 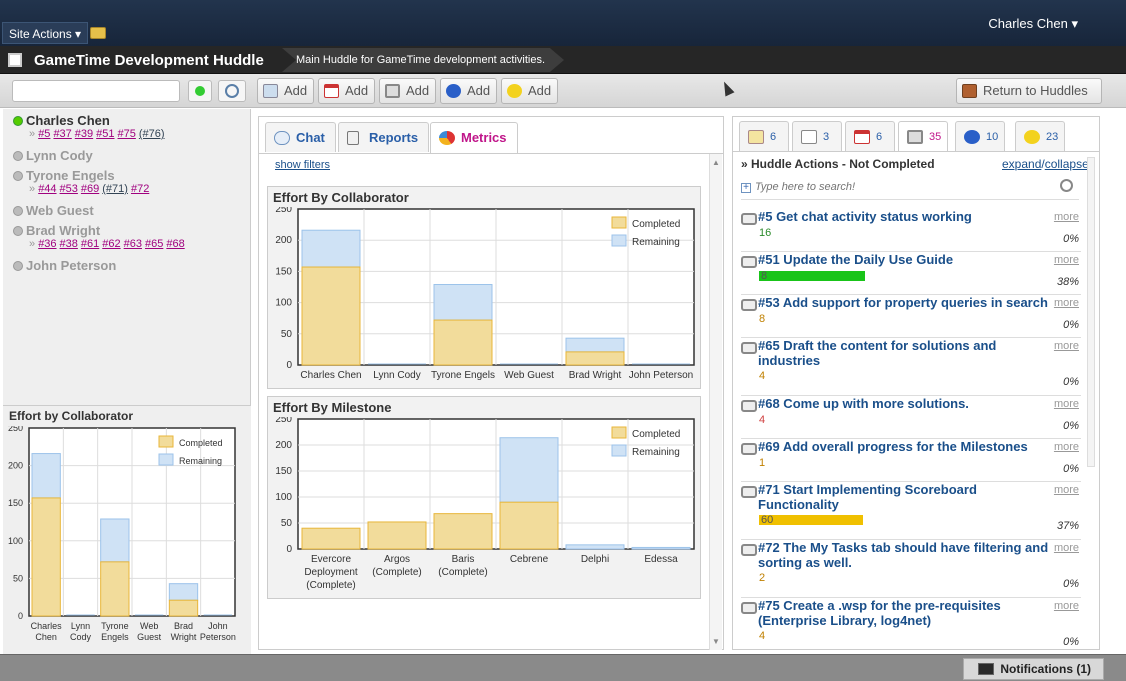 What do you see at coordinates (1067, 164) in the screenshot?
I see `collapse-link: collapse` at bounding box center [1067, 164].